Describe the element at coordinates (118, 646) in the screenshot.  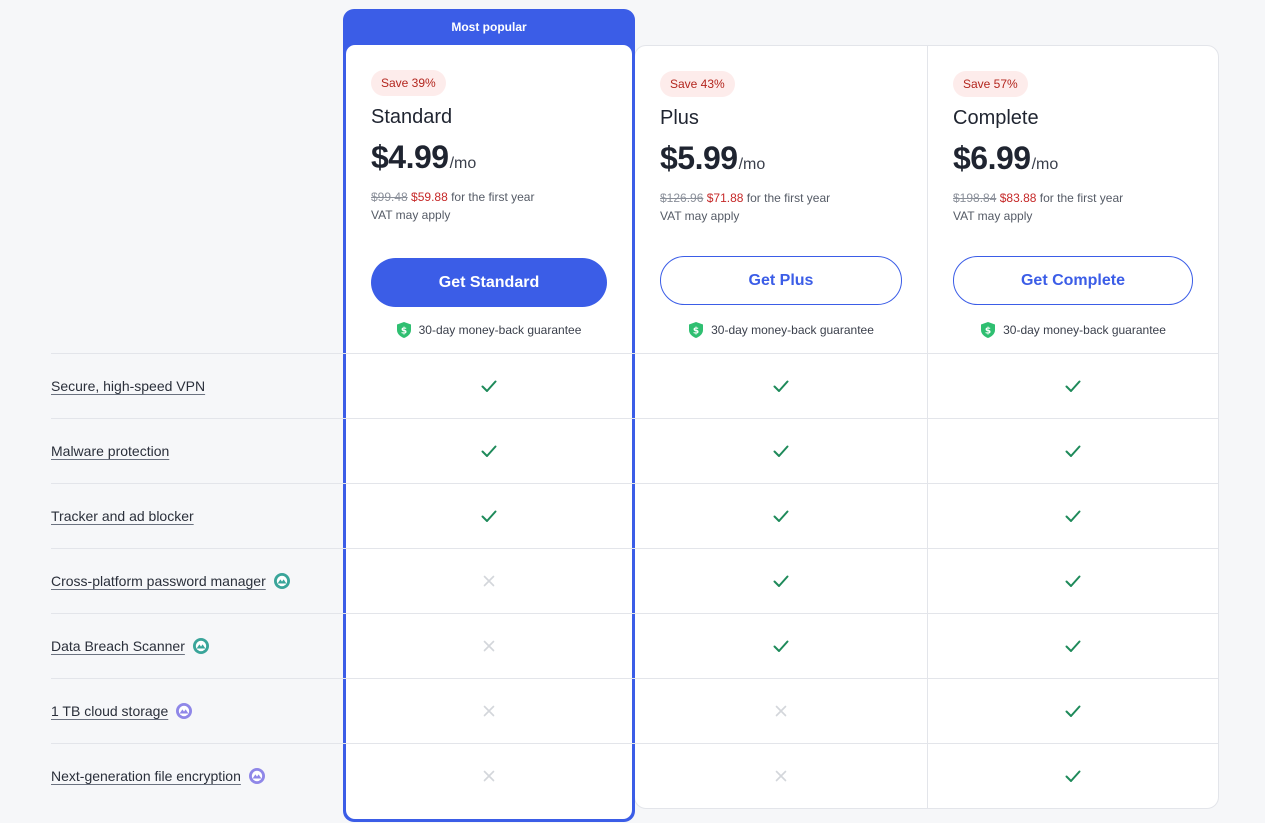
I see `feature-label: Data Breach Scanner` at that location.